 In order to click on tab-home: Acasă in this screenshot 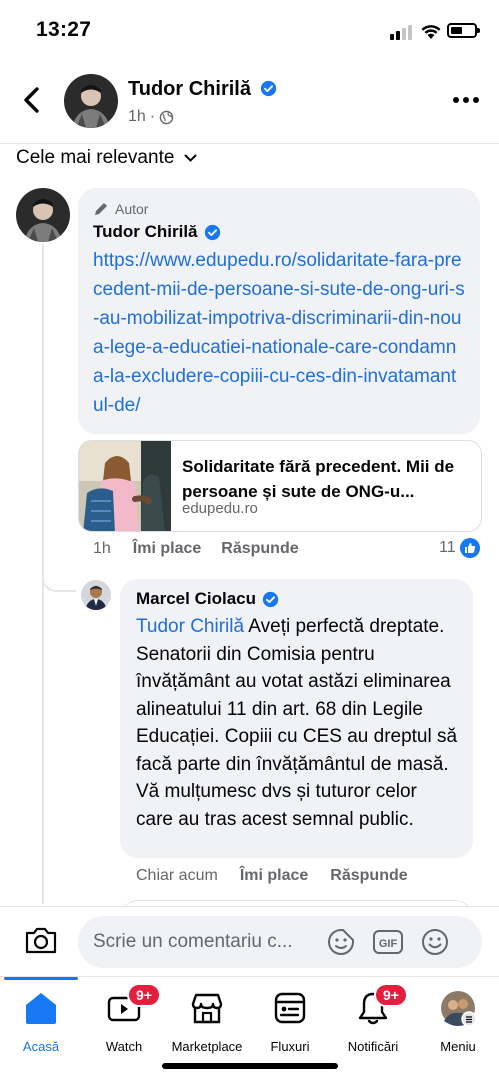, I will do `click(43, 1021)`.